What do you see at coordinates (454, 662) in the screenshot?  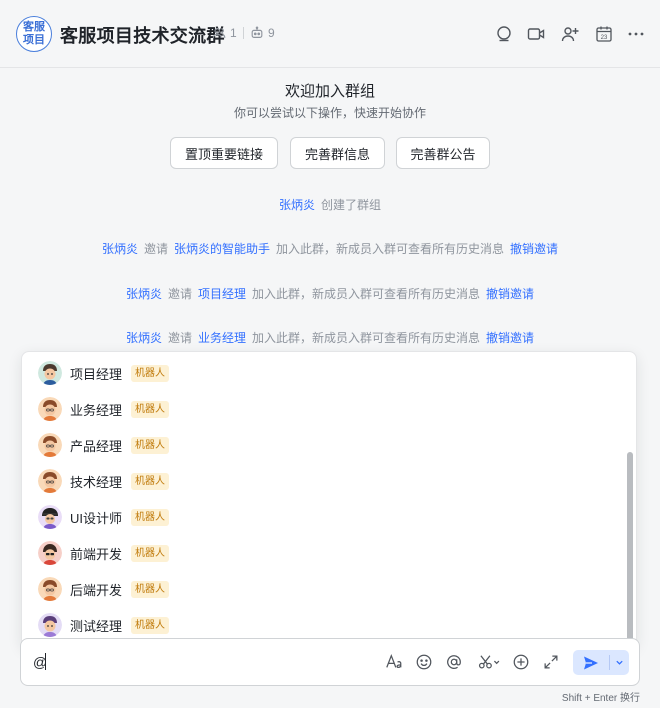 I see `mention-icon` at bounding box center [454, 662].